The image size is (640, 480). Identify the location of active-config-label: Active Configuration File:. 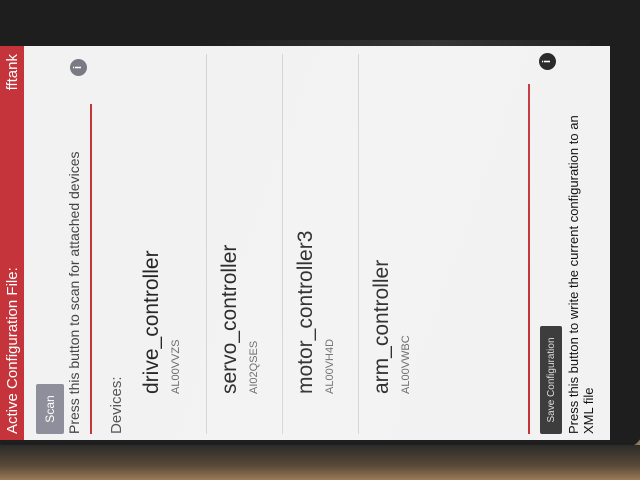
(12, 350).